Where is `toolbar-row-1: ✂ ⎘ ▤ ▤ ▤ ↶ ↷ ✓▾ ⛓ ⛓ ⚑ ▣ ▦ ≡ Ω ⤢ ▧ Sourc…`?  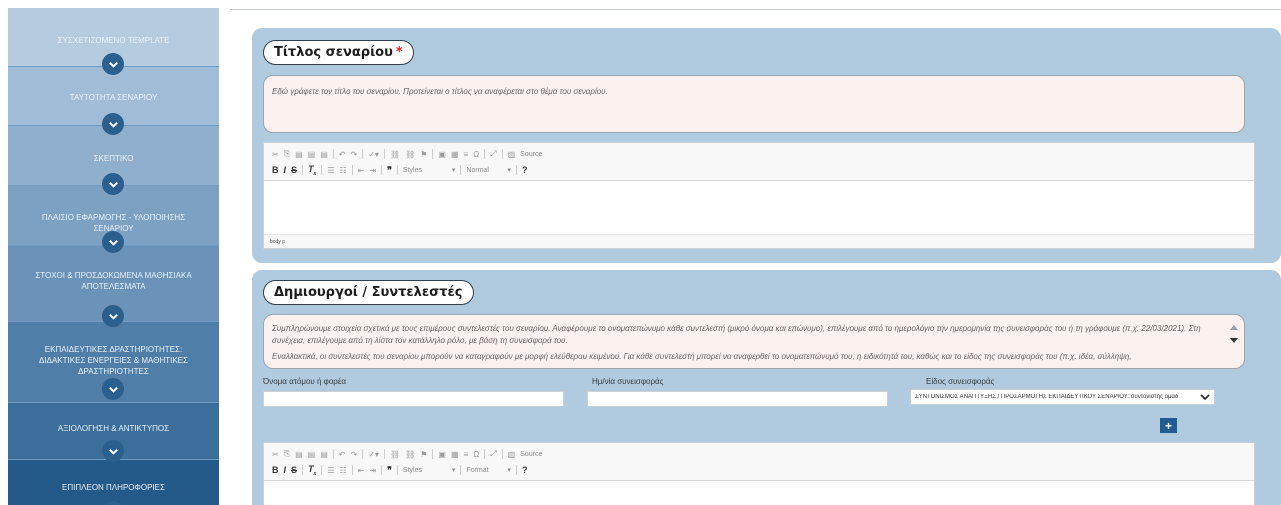
toolbar-row-1: ✂ ⎘ ▤ ▤ ▤ ↶ ↷ ✓▾ ⛓ ⛓ ⚑ ▣ ▦ ≡ Ω ⤢ ▧ Sourc… is located at coordinates (407, 154).